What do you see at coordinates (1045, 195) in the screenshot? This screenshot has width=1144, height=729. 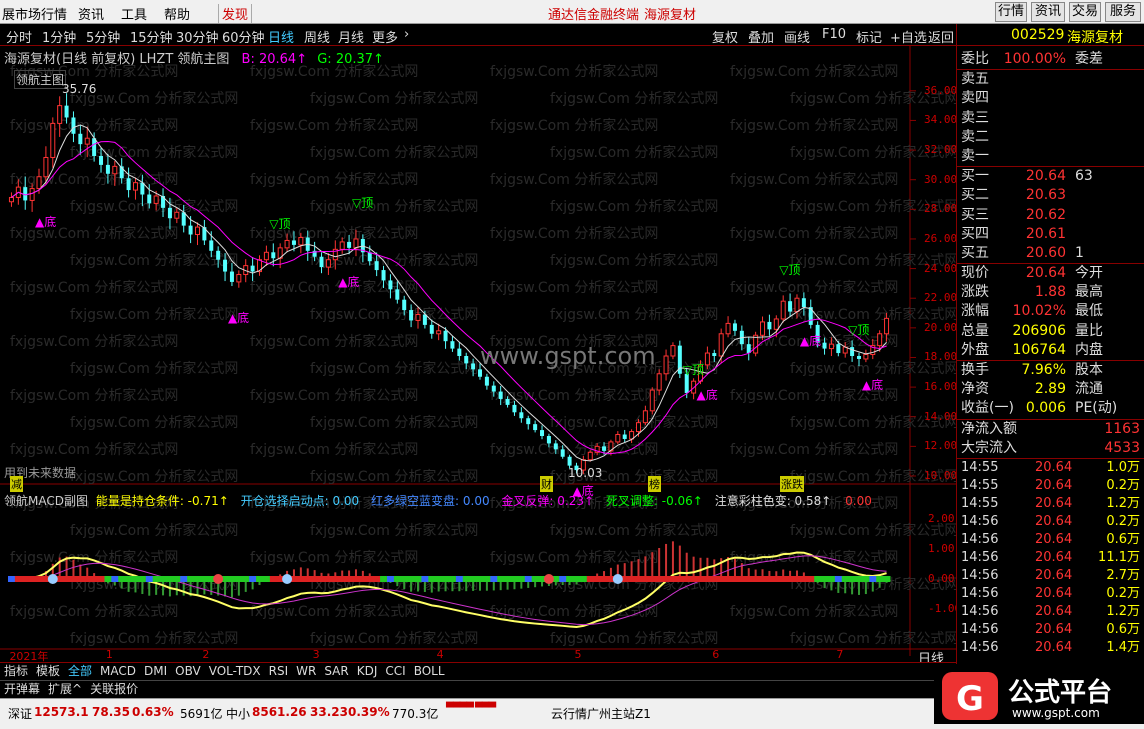 I see `buy-level-value: 20.63` at bounding box center [1045, 195].